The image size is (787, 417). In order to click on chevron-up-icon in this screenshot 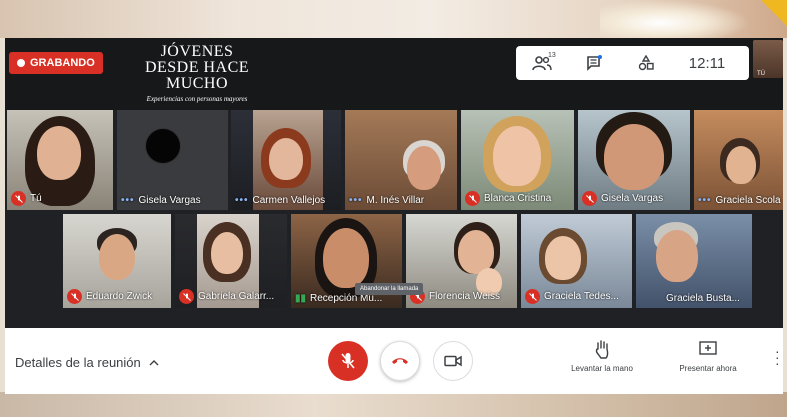, I will do `click(154, 362)`.